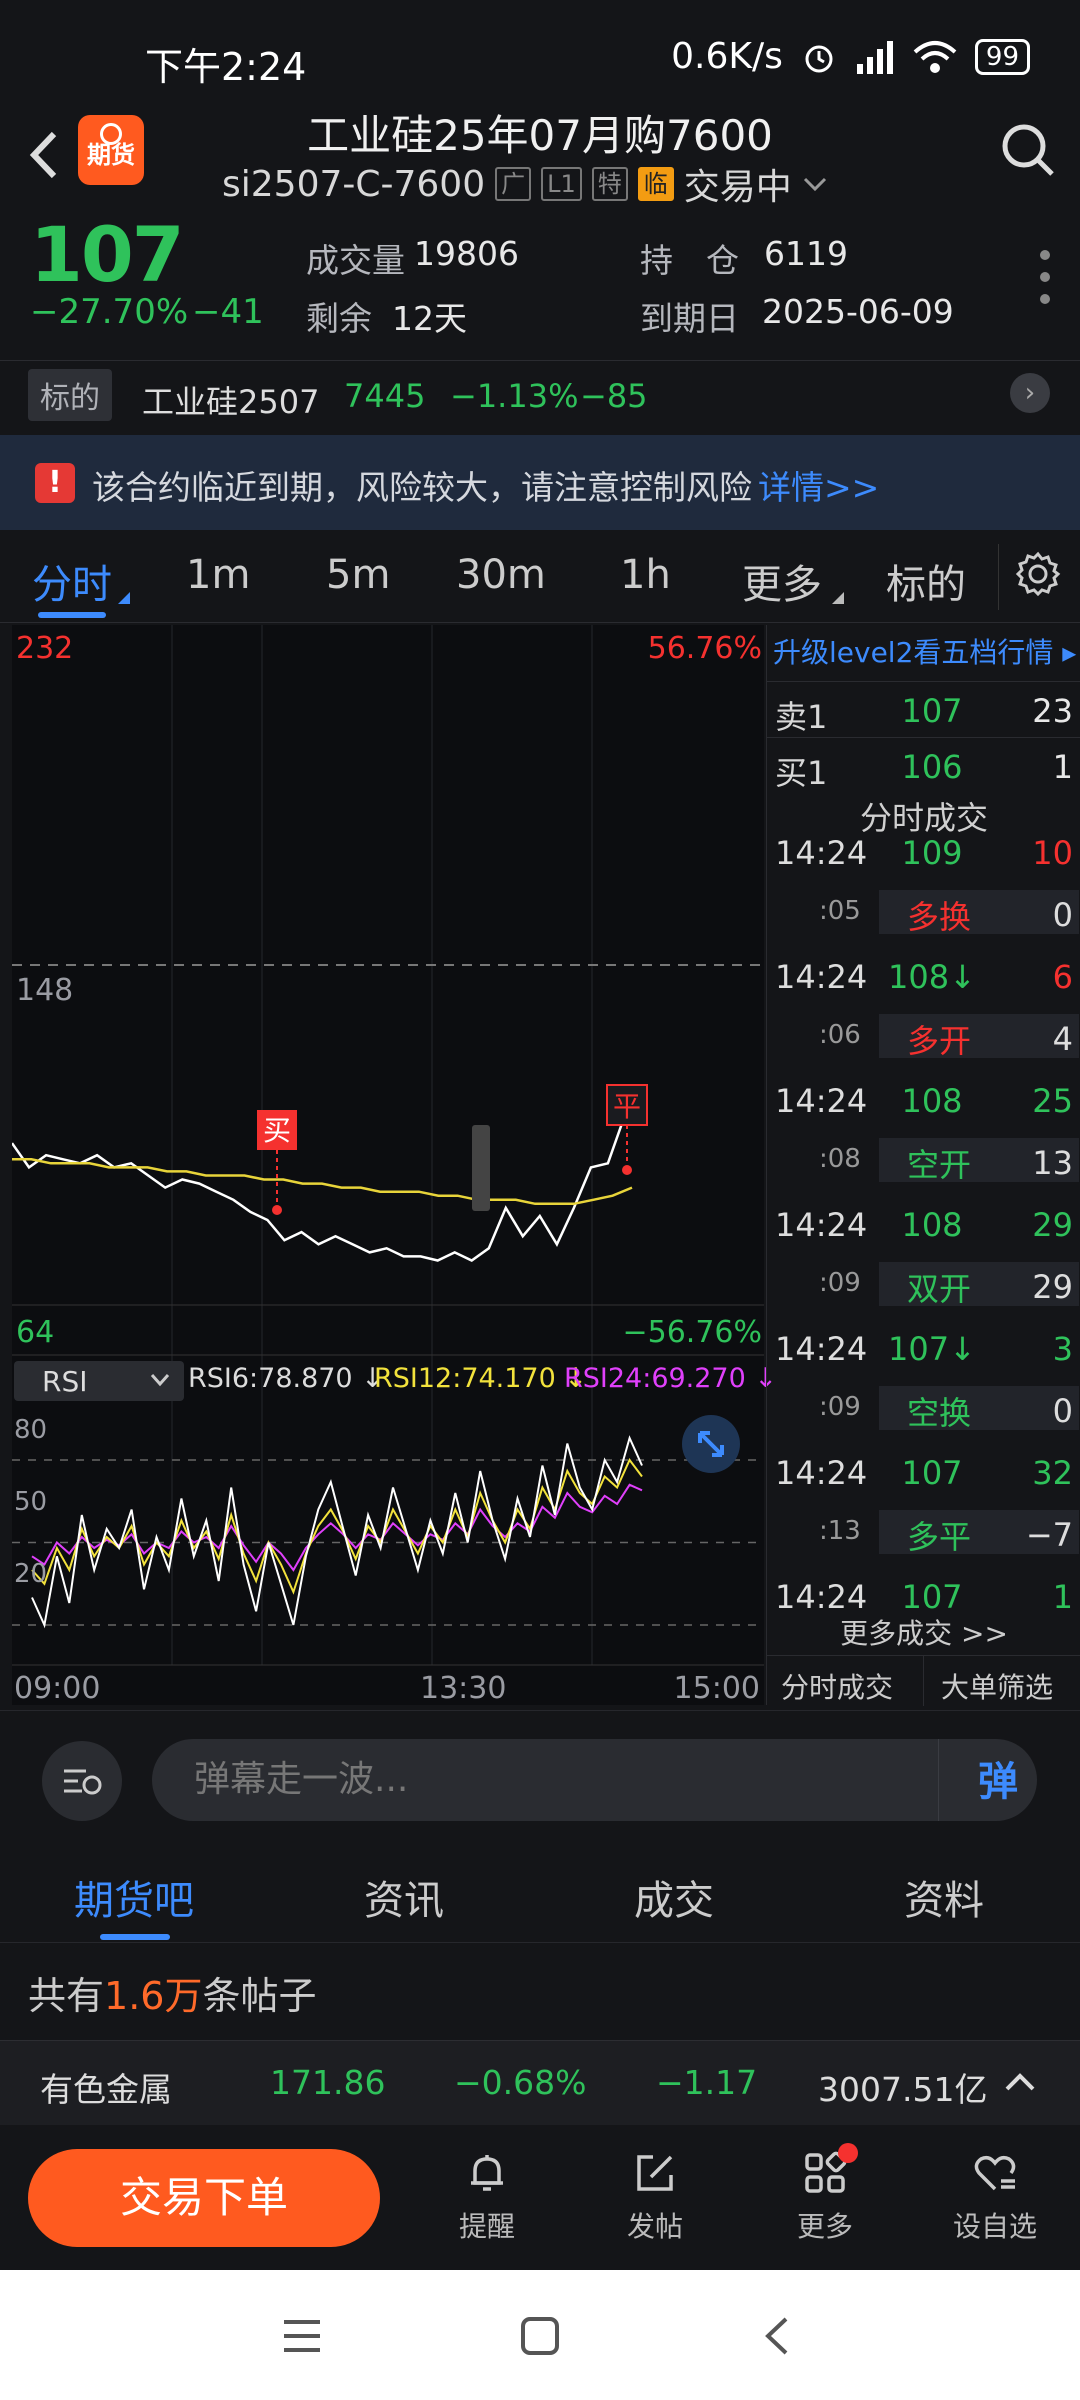 The height and width of the screenshot is (2400, 1080). I want to click on bid-volume: 1, so click(1062, 767).